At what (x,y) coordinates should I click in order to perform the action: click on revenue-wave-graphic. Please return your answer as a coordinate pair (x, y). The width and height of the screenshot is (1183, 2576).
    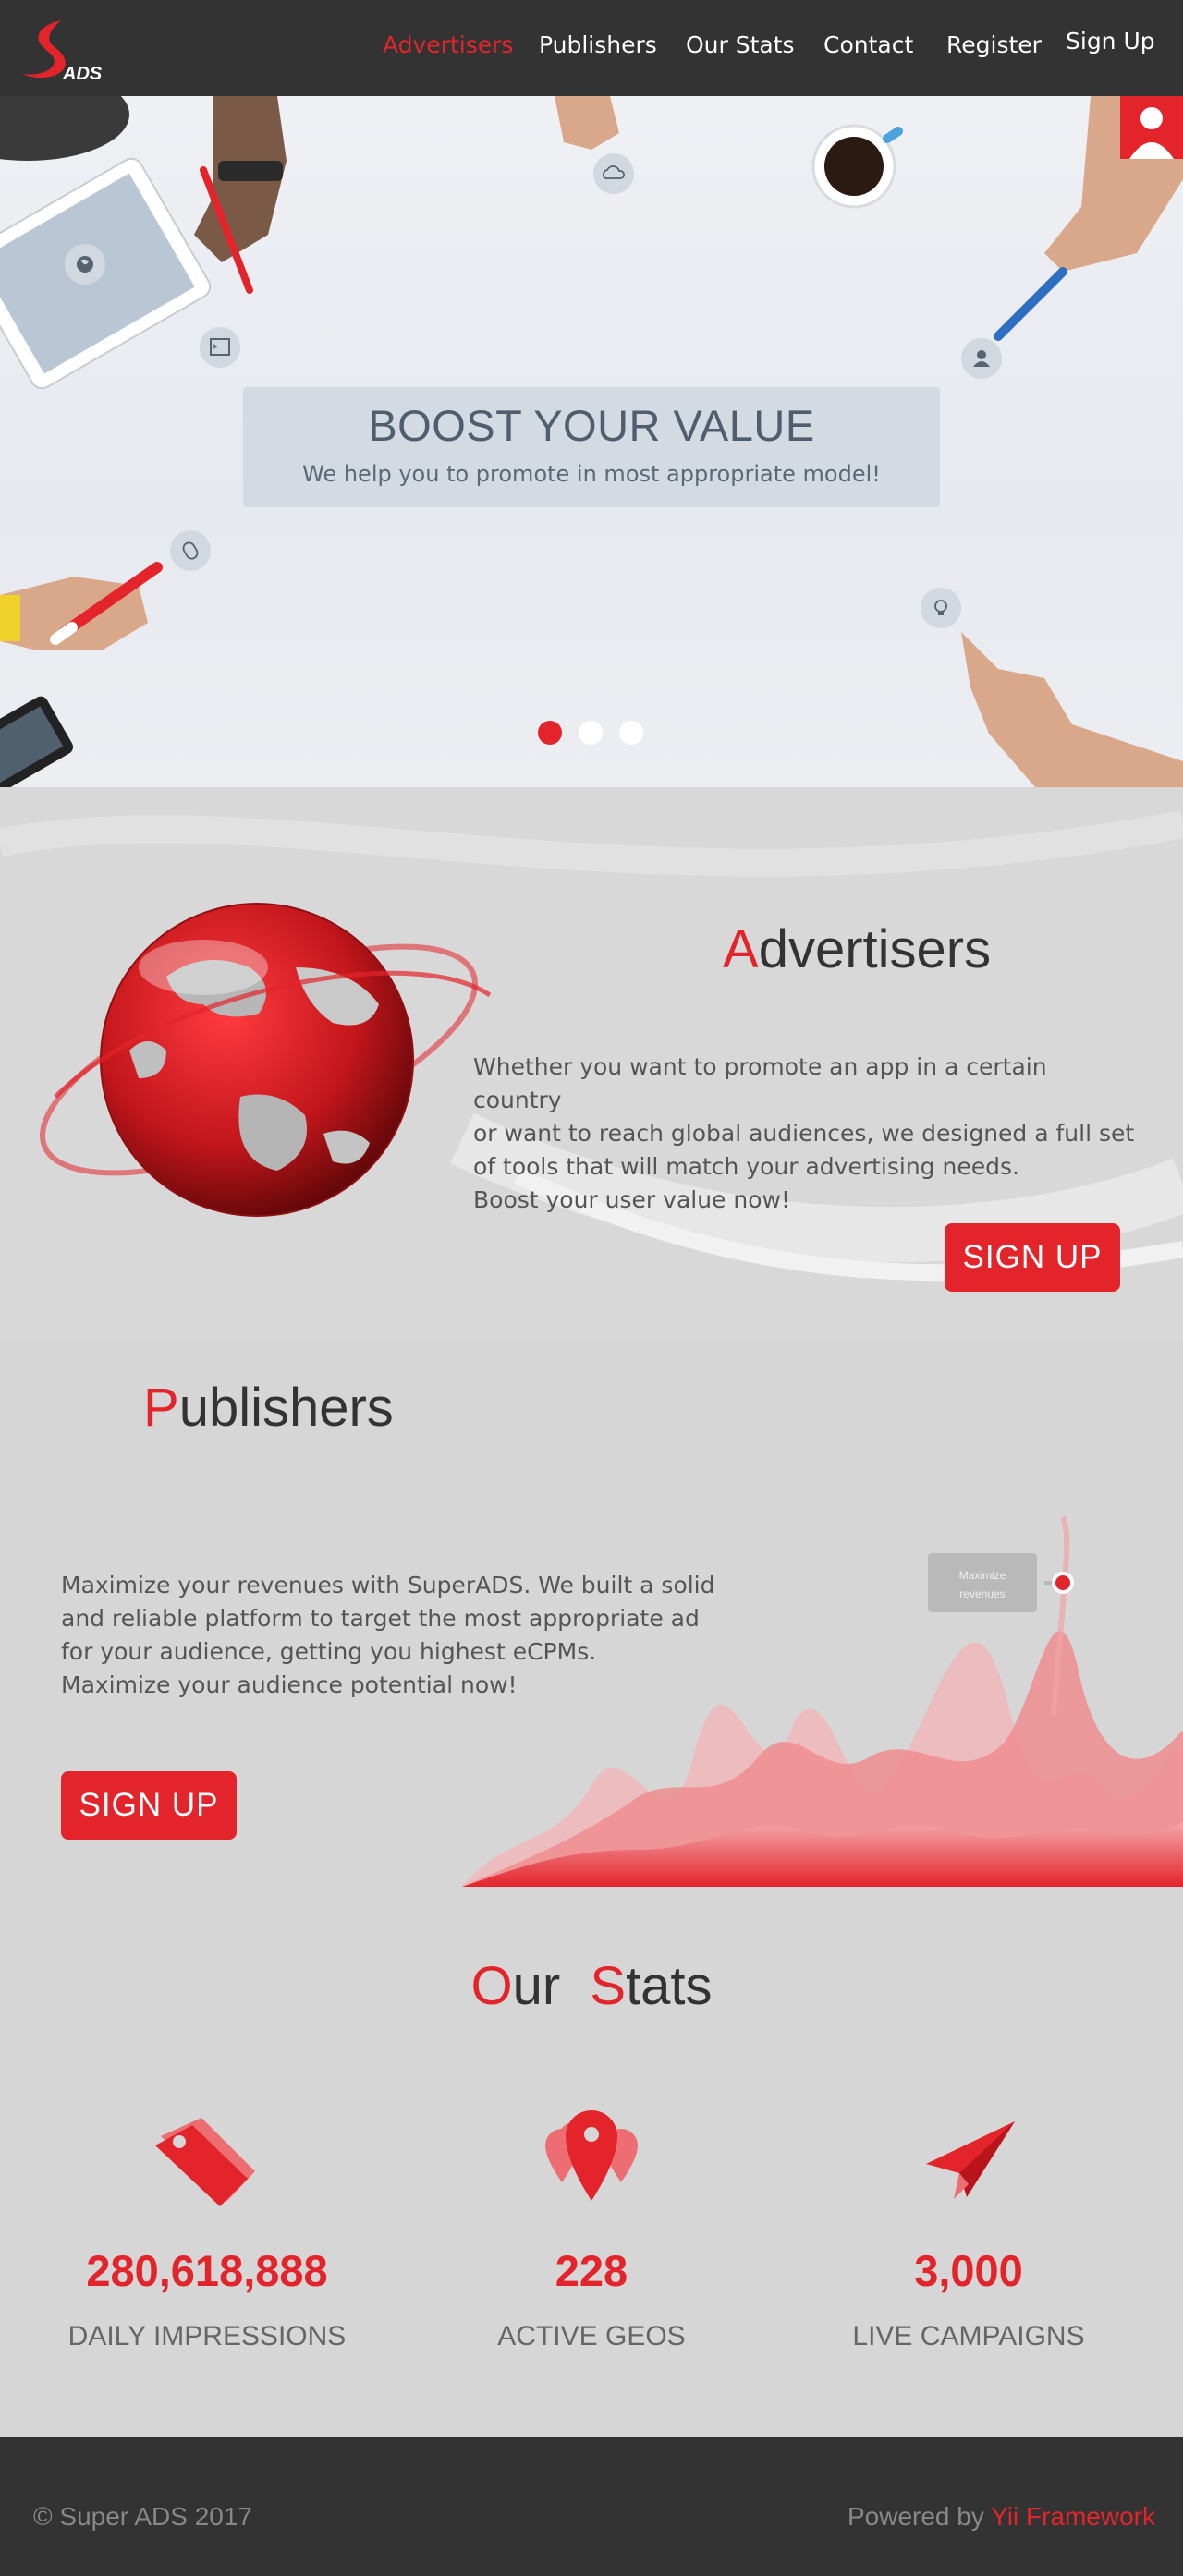
    Looking at the image, I should click on (822, 1701).